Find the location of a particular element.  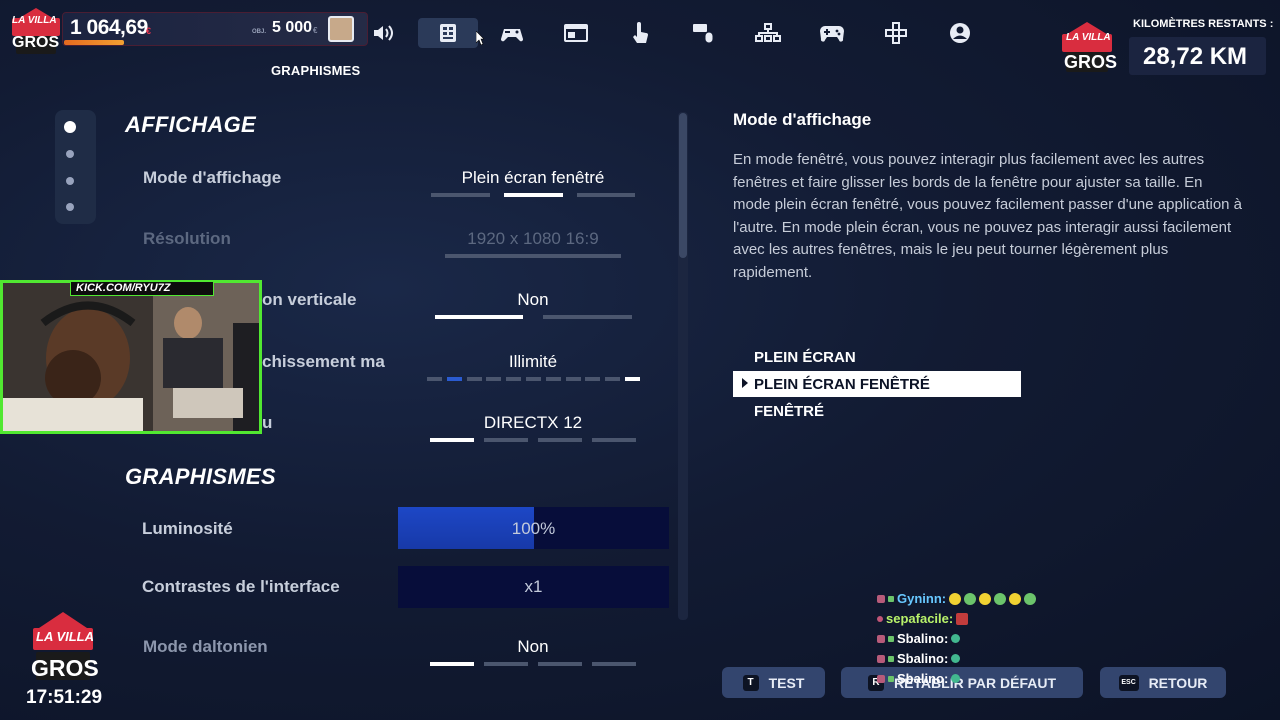

km-logo-bottom: GROS is located at coordinates (1091, 62).